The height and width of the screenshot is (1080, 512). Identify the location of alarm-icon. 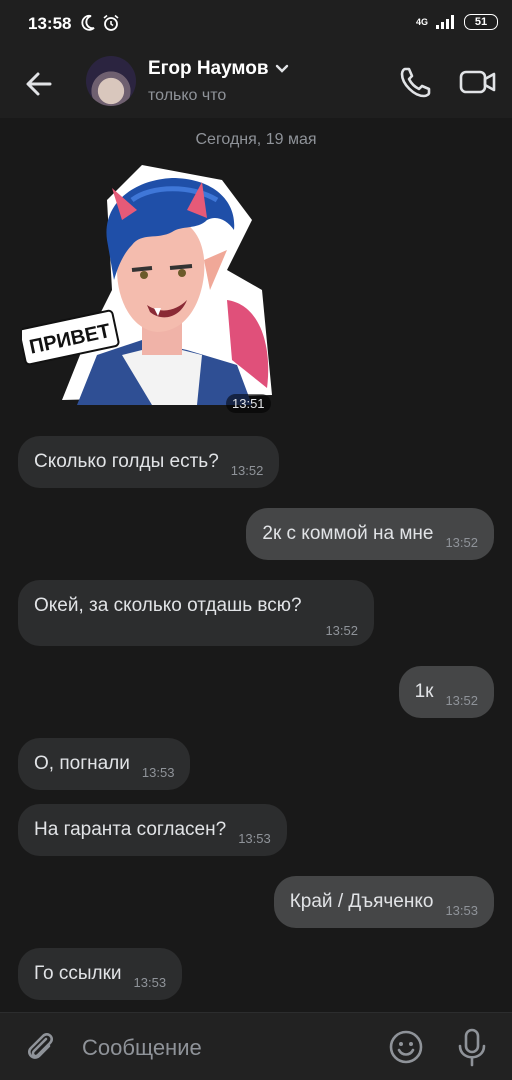
(111, 22).